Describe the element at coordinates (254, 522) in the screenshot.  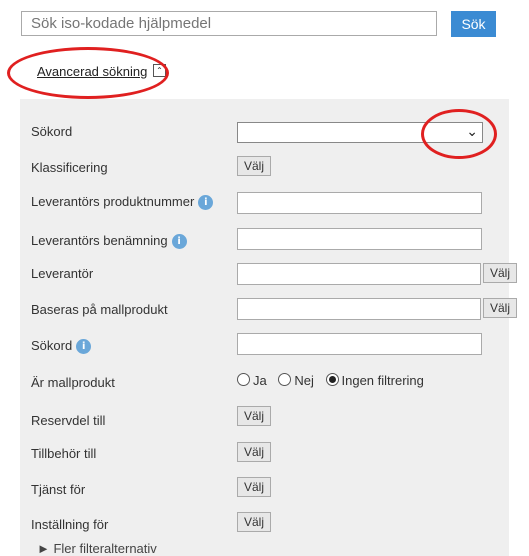
I see `installning-valj-button: Välj` at that location.